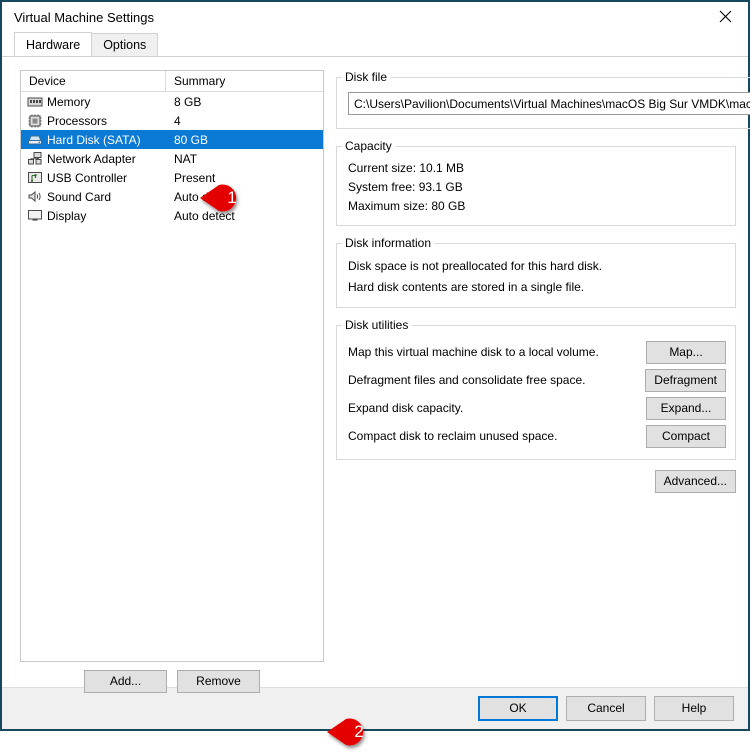 This screenshot has width=750, height=754. What do you see at coordinates (244, 216) in the screenshot?
I see `device-row-display-summary: Auto detect` at bounding box center [244, 216].